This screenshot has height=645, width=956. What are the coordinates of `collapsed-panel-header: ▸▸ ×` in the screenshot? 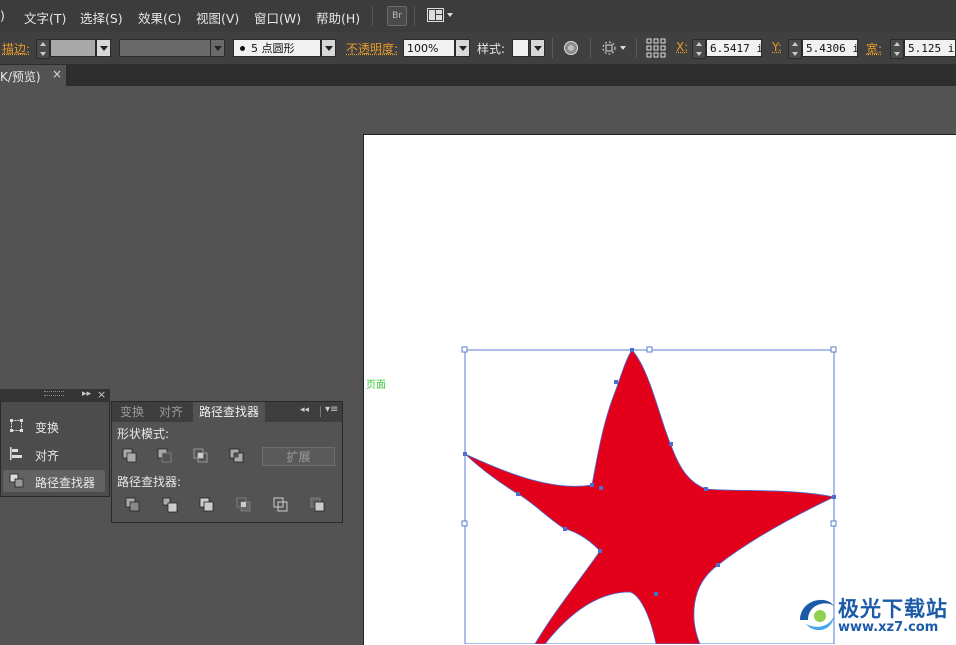 It's located at (55, 395).